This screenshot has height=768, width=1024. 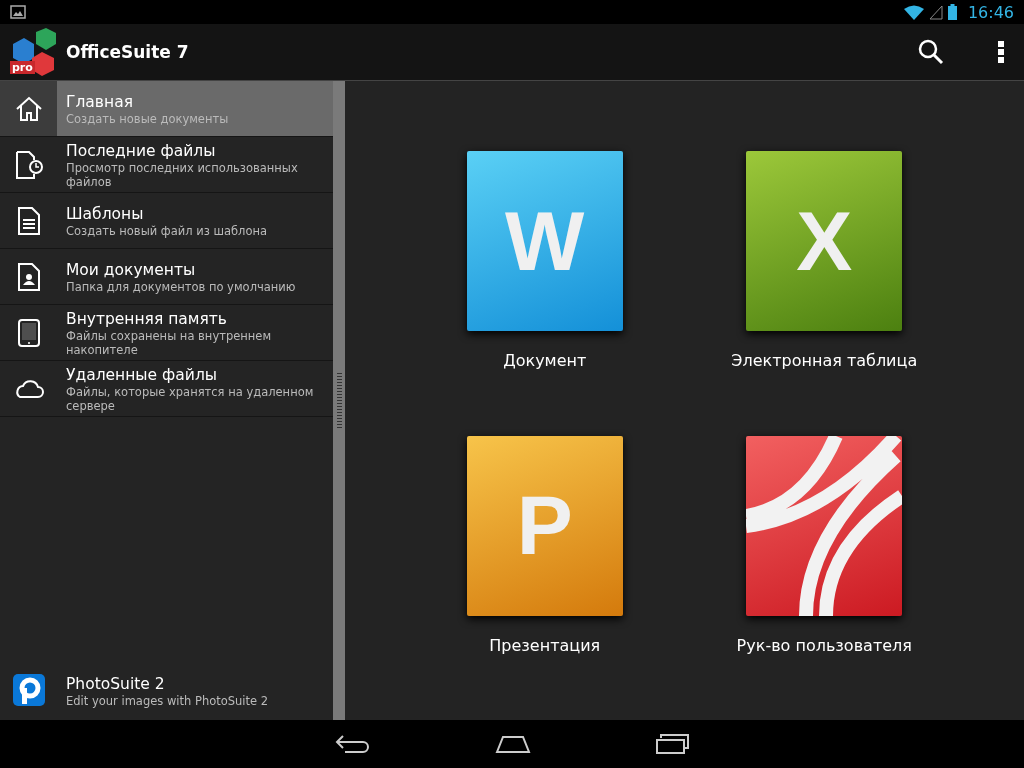 I want to click on pro-badge: pro, so click(x=22, y=67).